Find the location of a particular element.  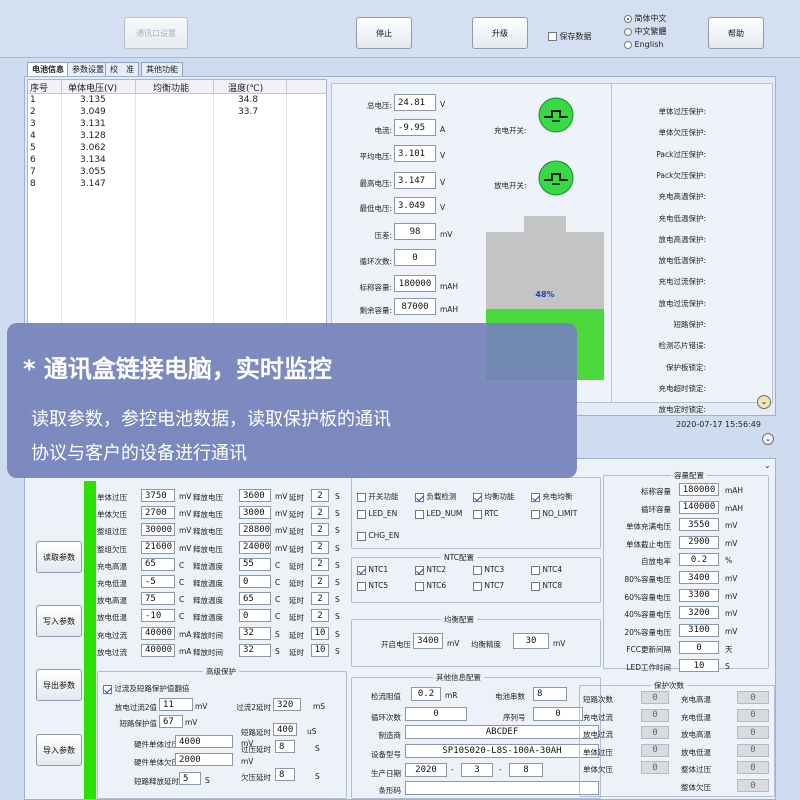

expand-icon: ⌄ is located at coordinates (768, 439).